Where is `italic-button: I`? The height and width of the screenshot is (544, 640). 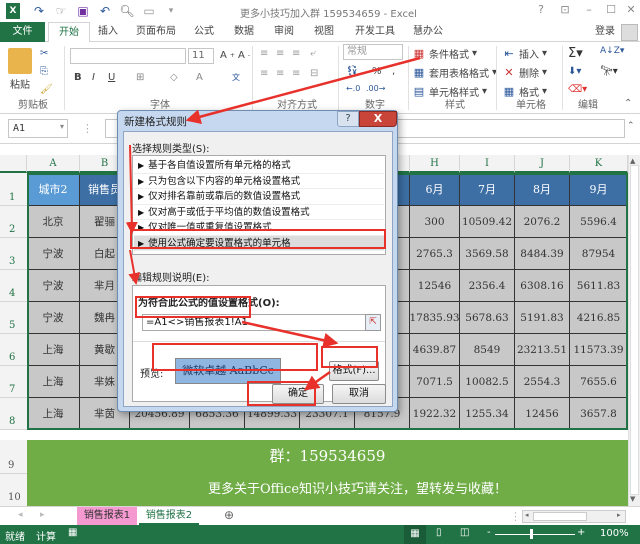 italic-button: I is located at coordinates (93, 77).